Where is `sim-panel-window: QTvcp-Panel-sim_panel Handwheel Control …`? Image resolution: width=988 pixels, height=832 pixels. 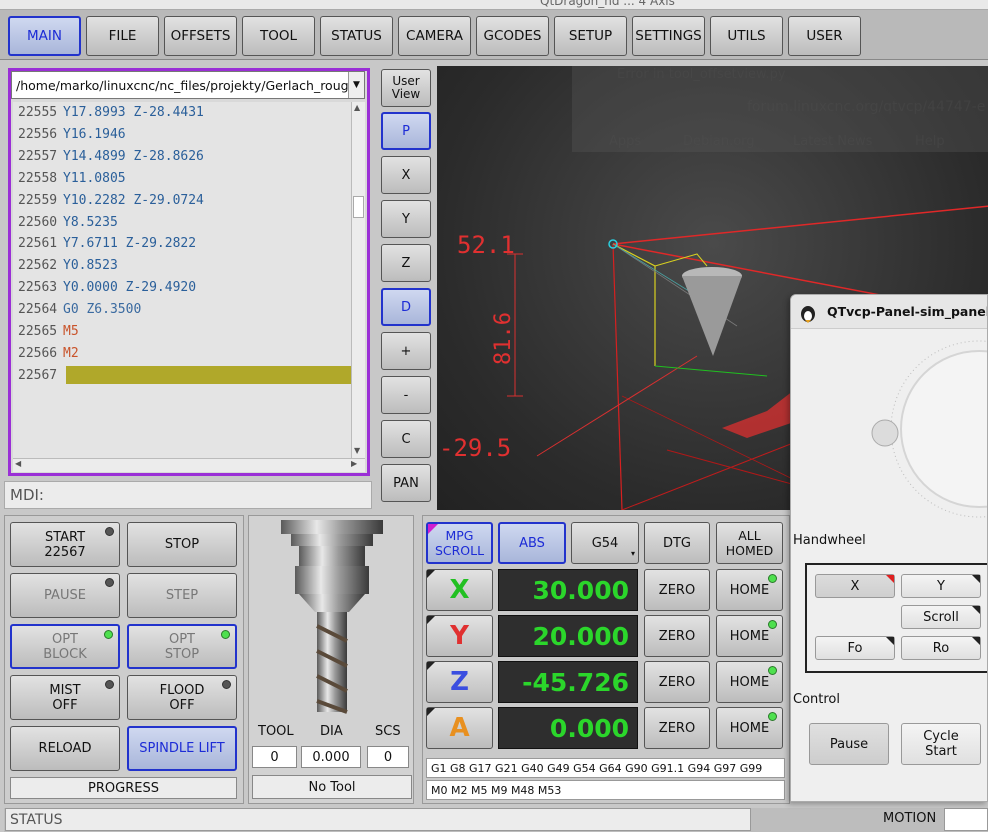
sim-panel-window: QTvcp-Panel-sim_panel Handwheel Control … is located at coordinates (889, 548).